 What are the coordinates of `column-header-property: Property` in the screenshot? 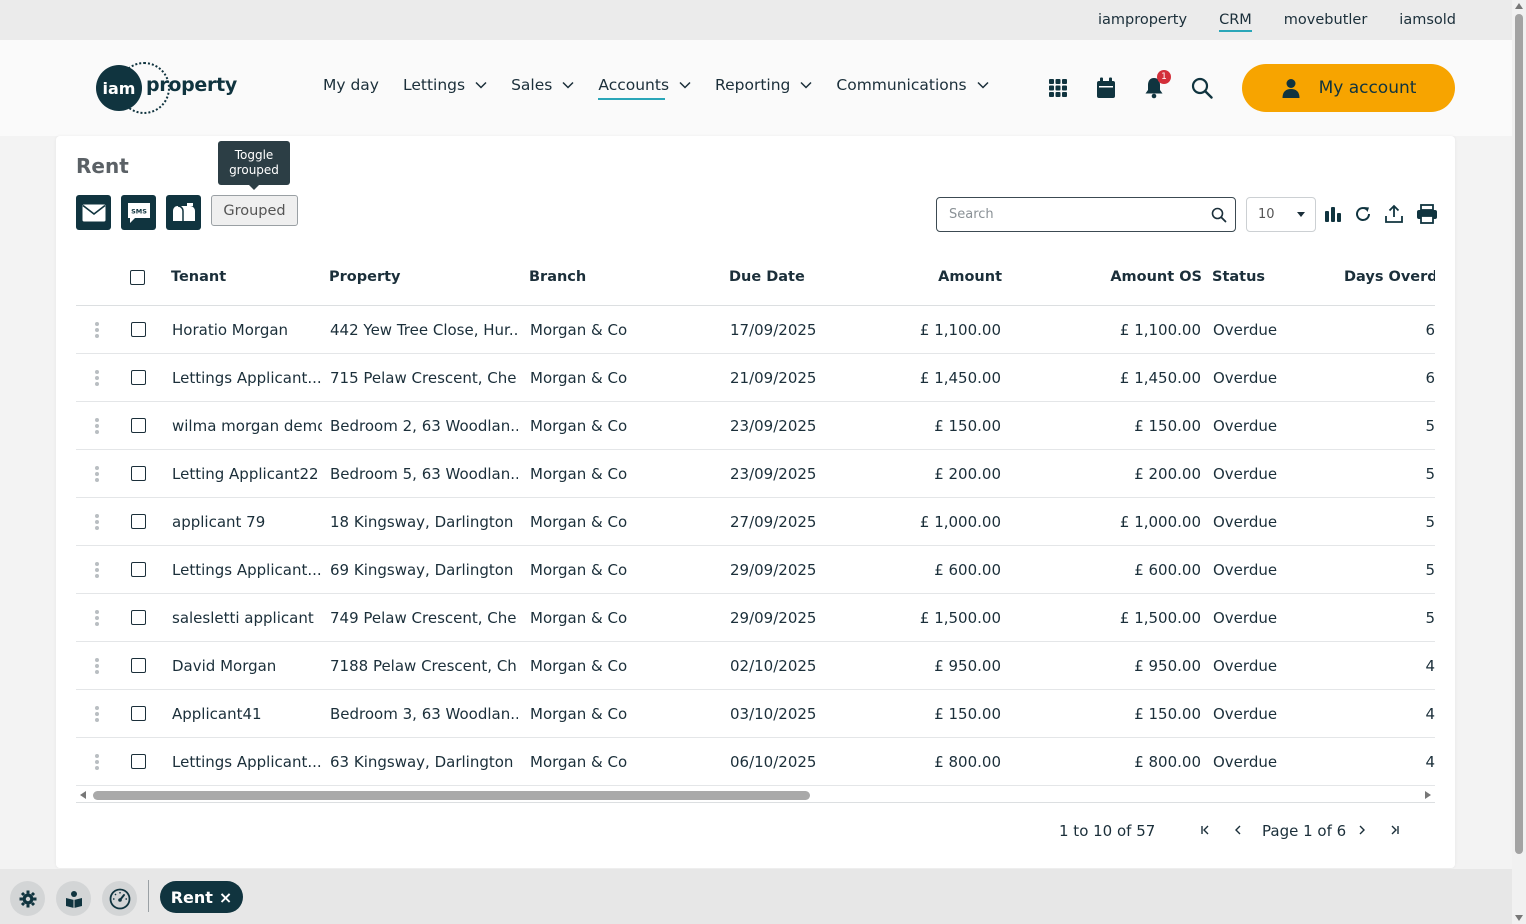 It's located at (365, 277).